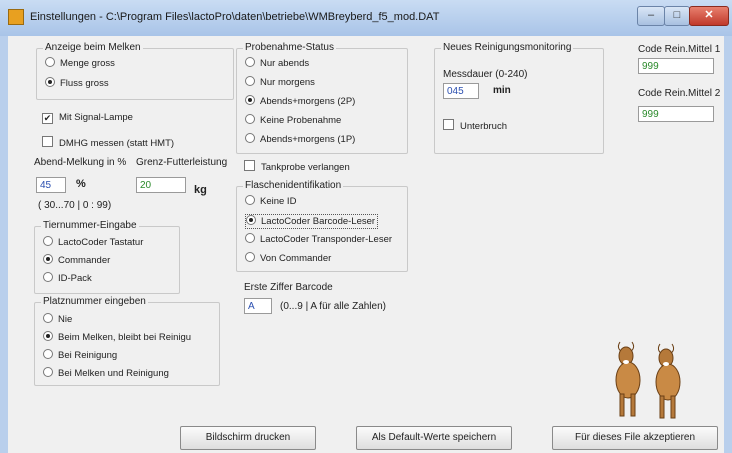 The width and height of the screenshot is (732, 453). What do you see at coordinates (76, 260) in the screenshot?
I see `tiernummer-option-1: Commander` at bounding box center [76, 260].